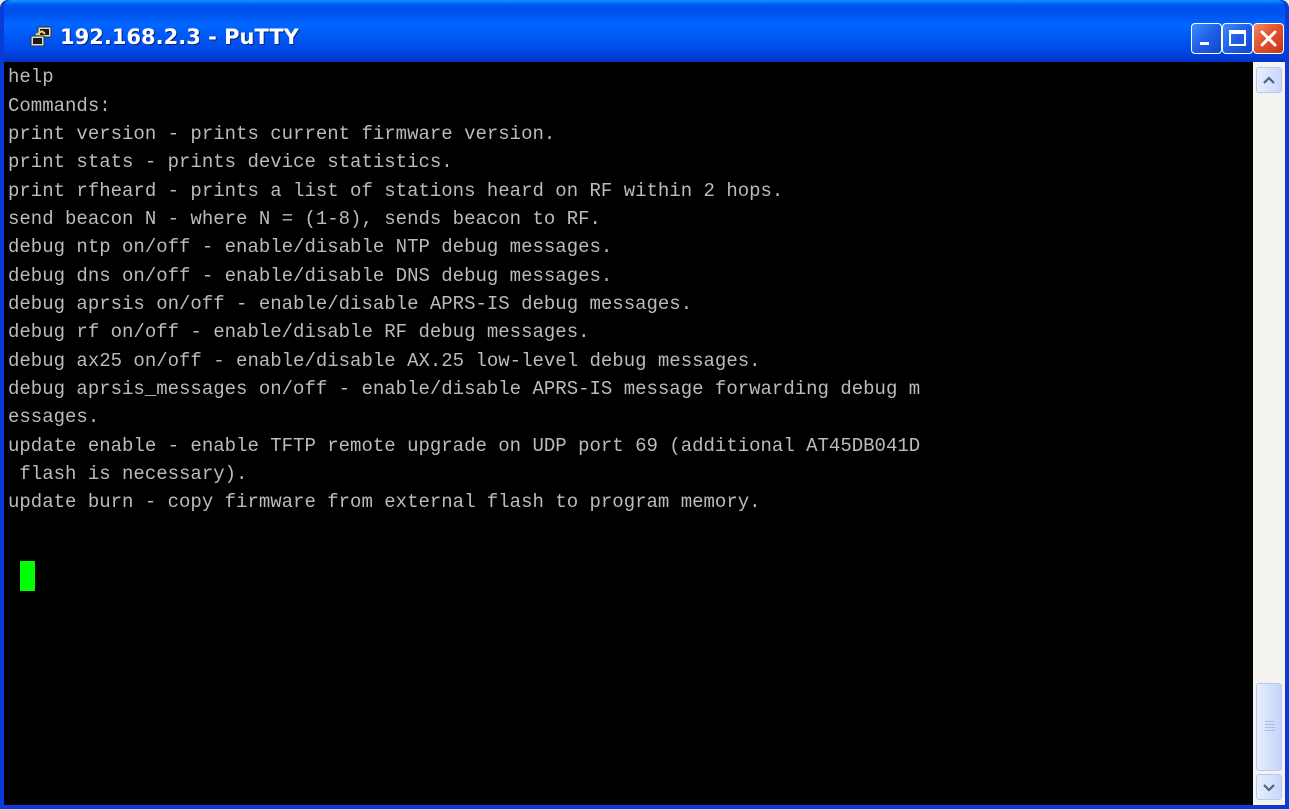 The height and width of the screenshot is (809, 1289). Describe the element at coordinates (54, 417) in the screenshot. I see `terminal-line: essages.` at that location.